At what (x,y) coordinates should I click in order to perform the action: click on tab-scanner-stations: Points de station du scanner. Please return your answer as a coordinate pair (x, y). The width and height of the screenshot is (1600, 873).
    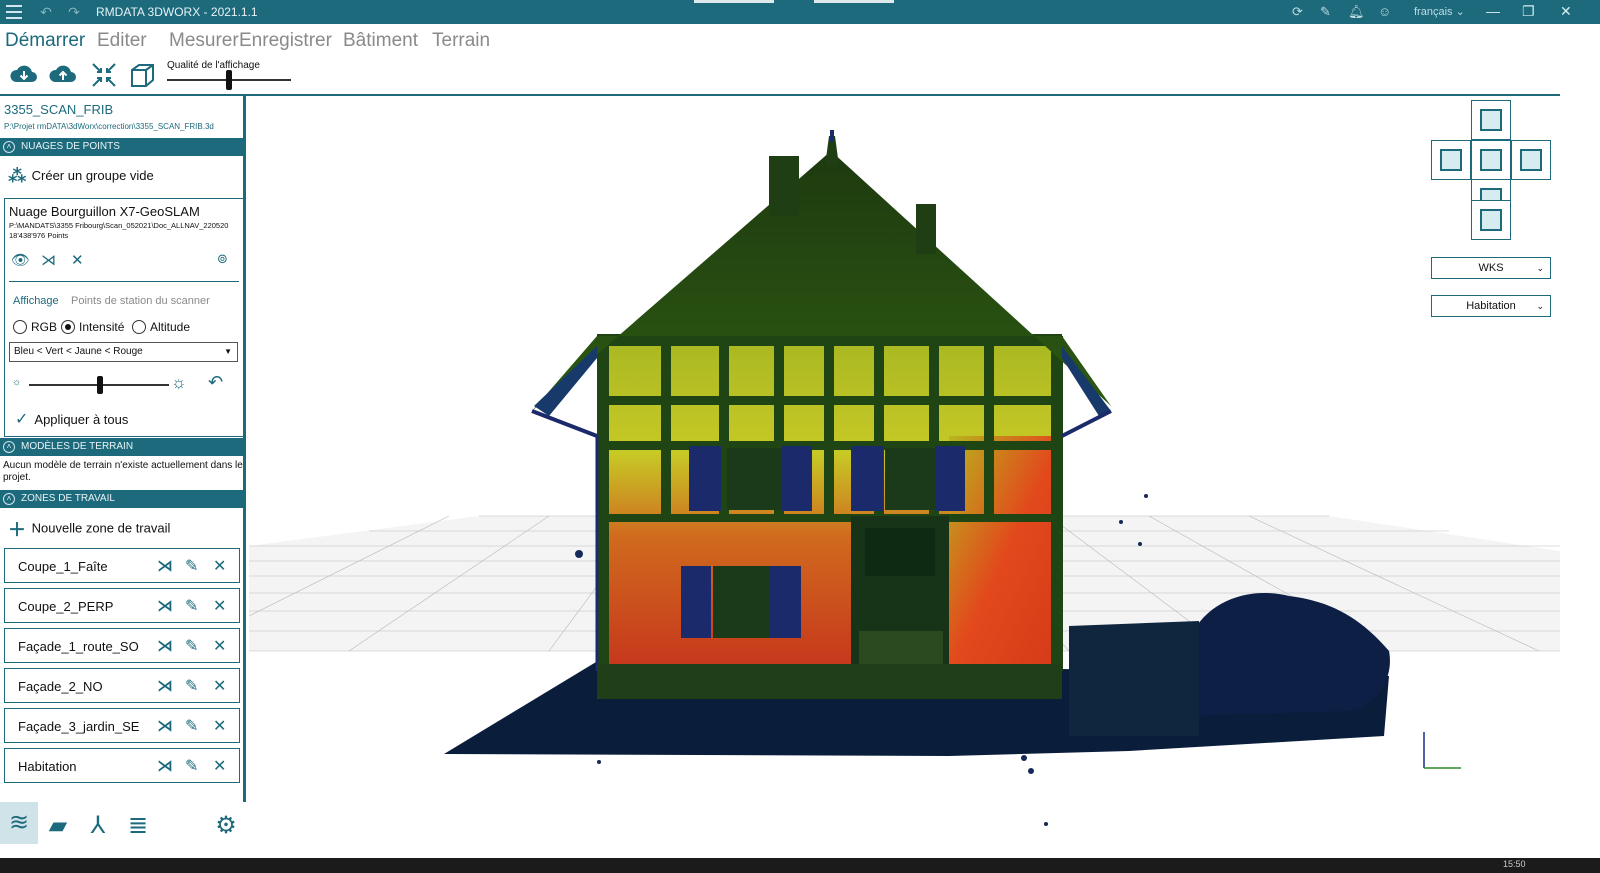
    Looking at the image, I should click on (140, 301).